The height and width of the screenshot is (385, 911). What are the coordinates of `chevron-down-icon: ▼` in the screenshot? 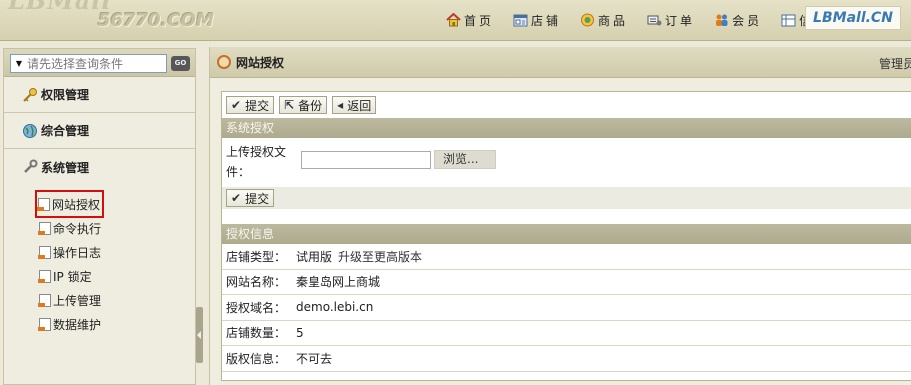 It's located at (19, 63).